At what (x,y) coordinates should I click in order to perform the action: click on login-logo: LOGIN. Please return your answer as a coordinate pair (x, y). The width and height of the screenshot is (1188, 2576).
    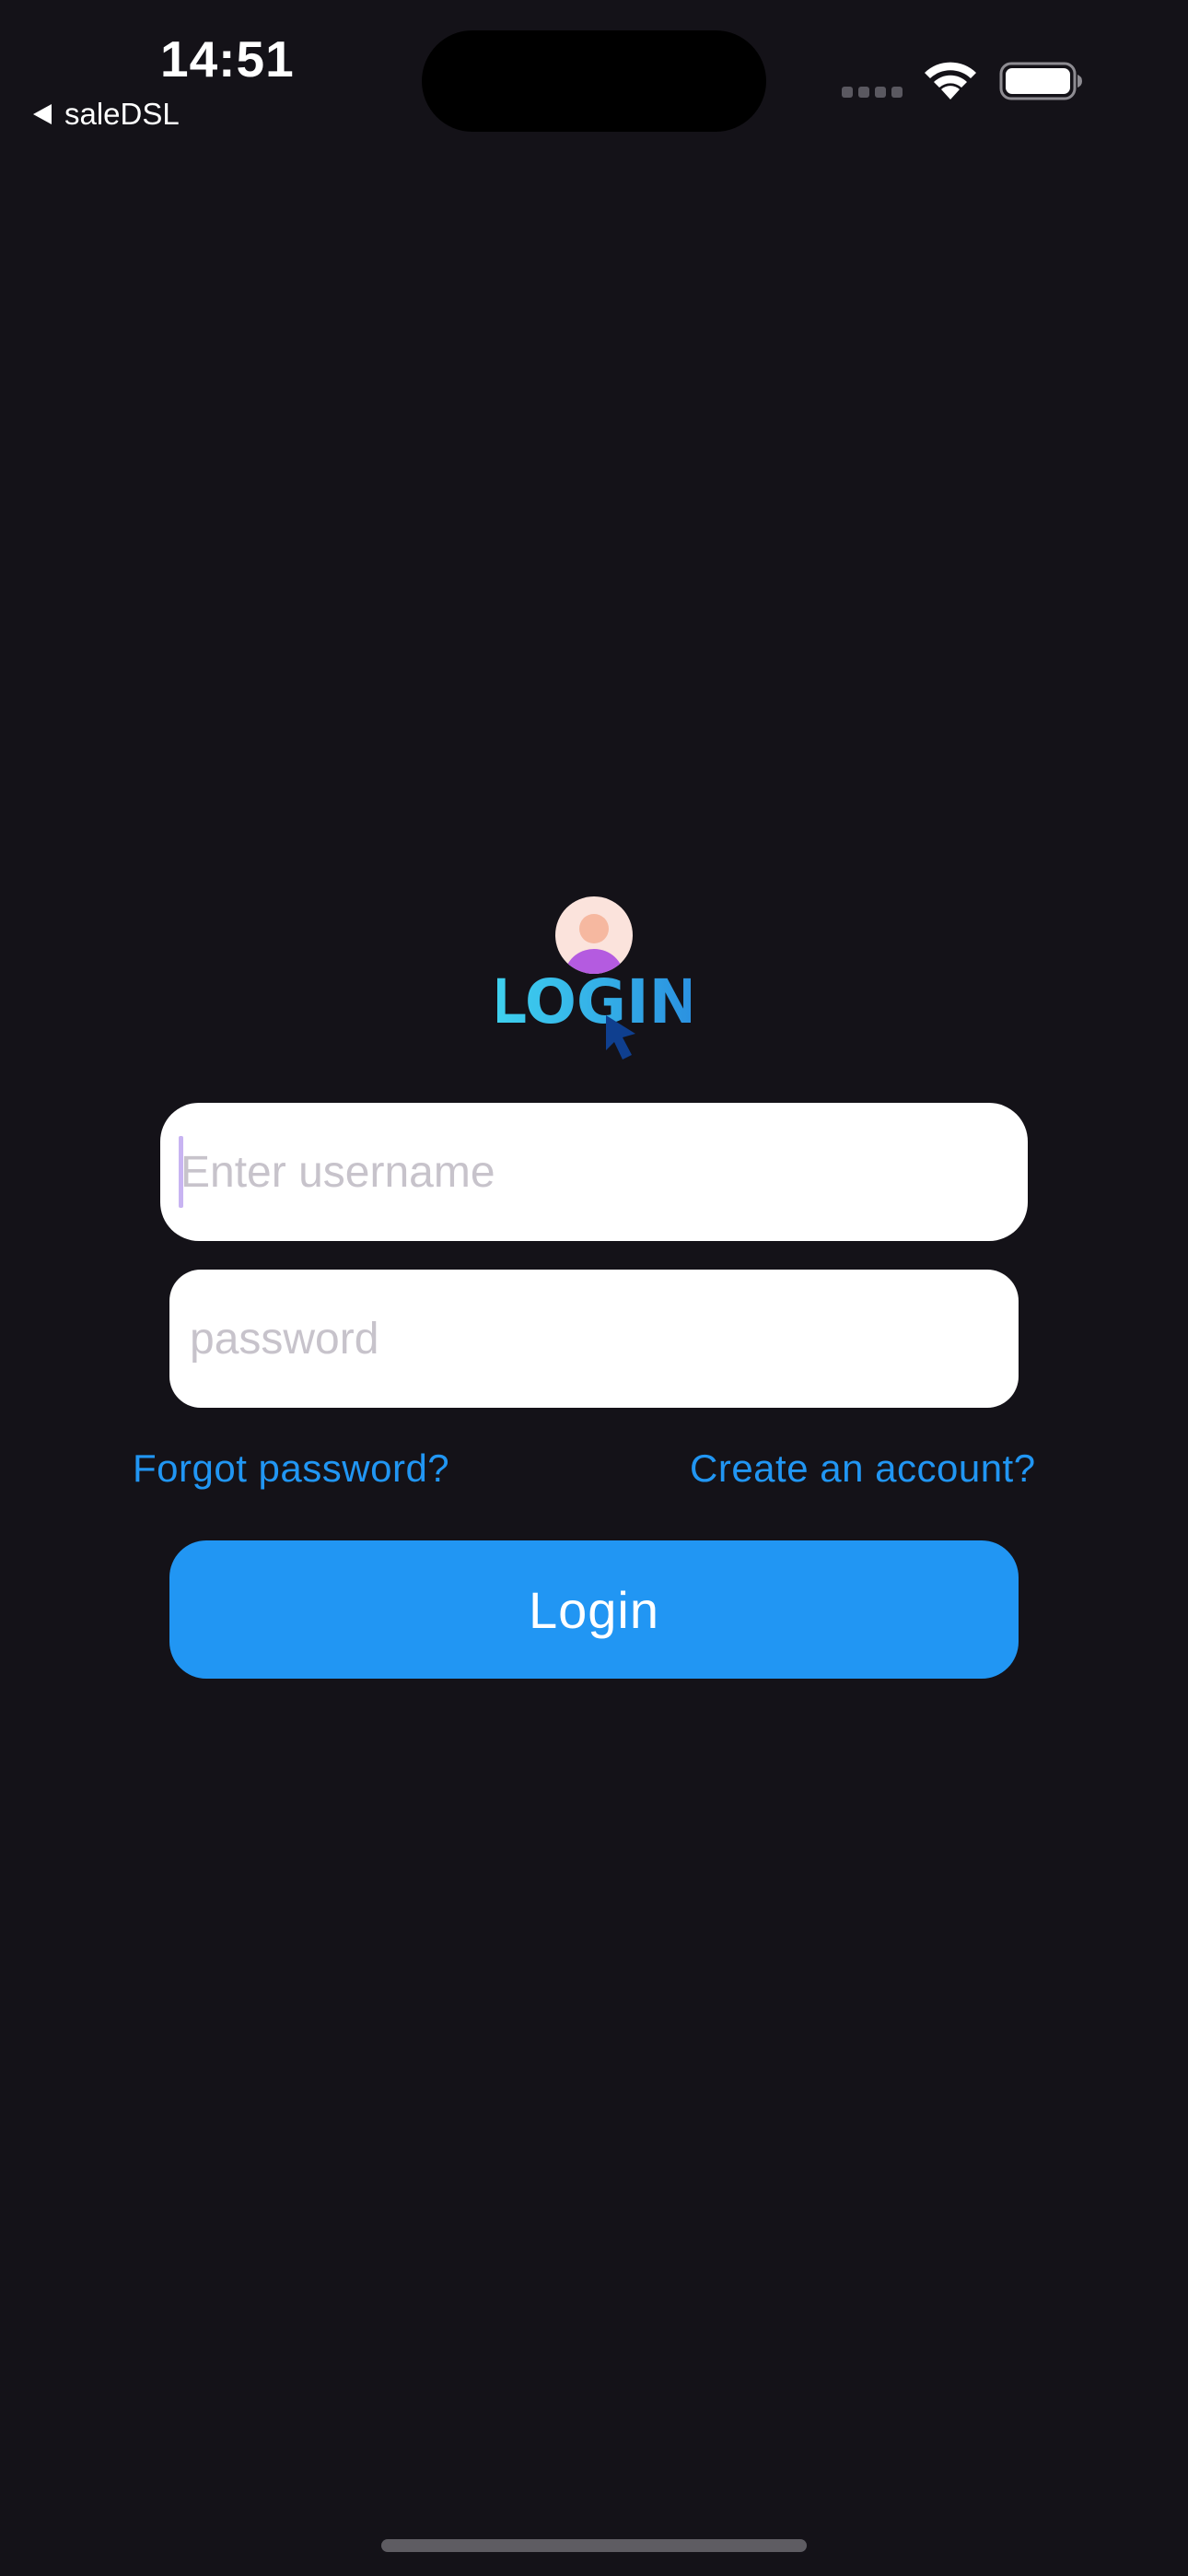
    Looking at the image, I should click on (594, 978).